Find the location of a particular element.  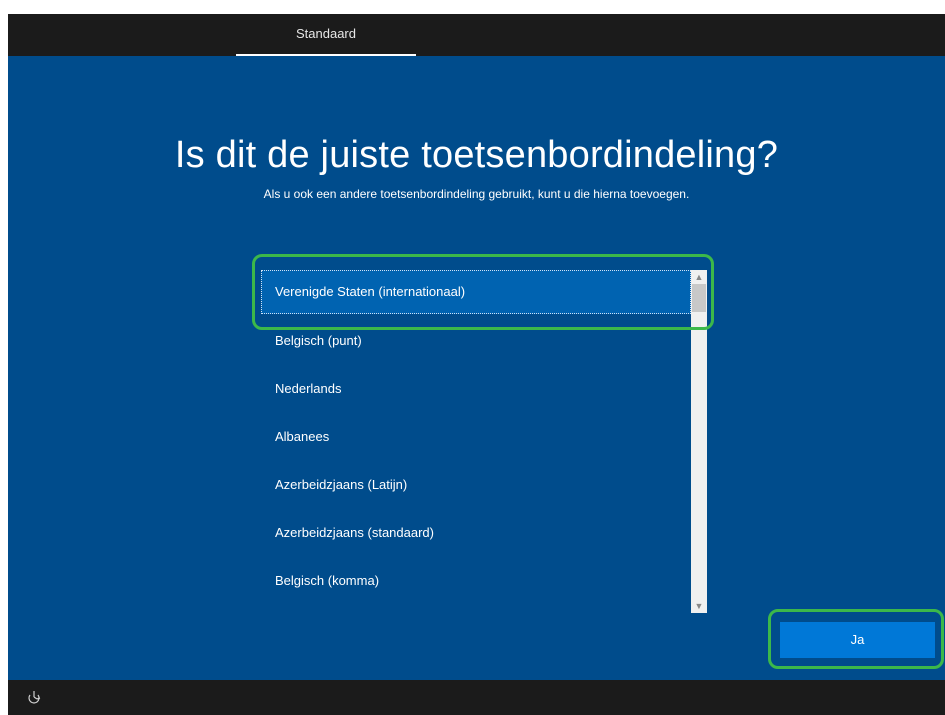

page-title: Is dit de juiste toetsenbordindeling? is located at coordinates (476, 155).